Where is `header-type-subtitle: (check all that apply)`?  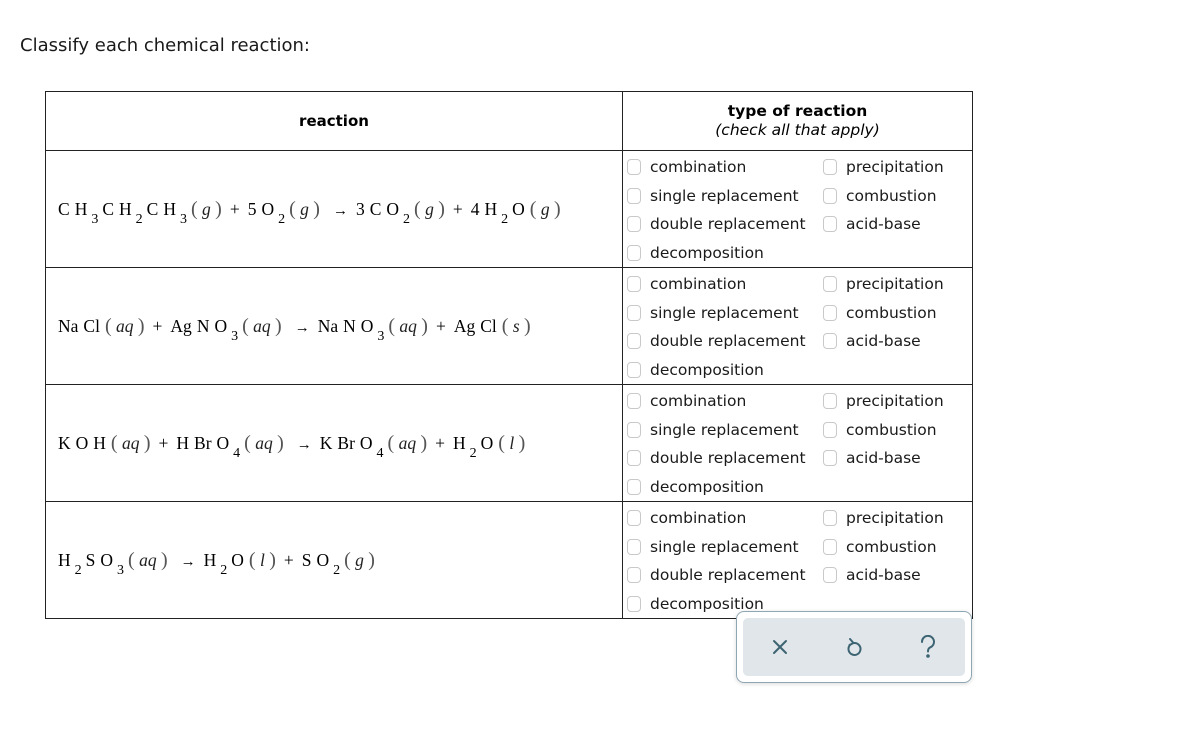
header-type-subtitle: (check all that apply) is located at coordinates (797, 130).